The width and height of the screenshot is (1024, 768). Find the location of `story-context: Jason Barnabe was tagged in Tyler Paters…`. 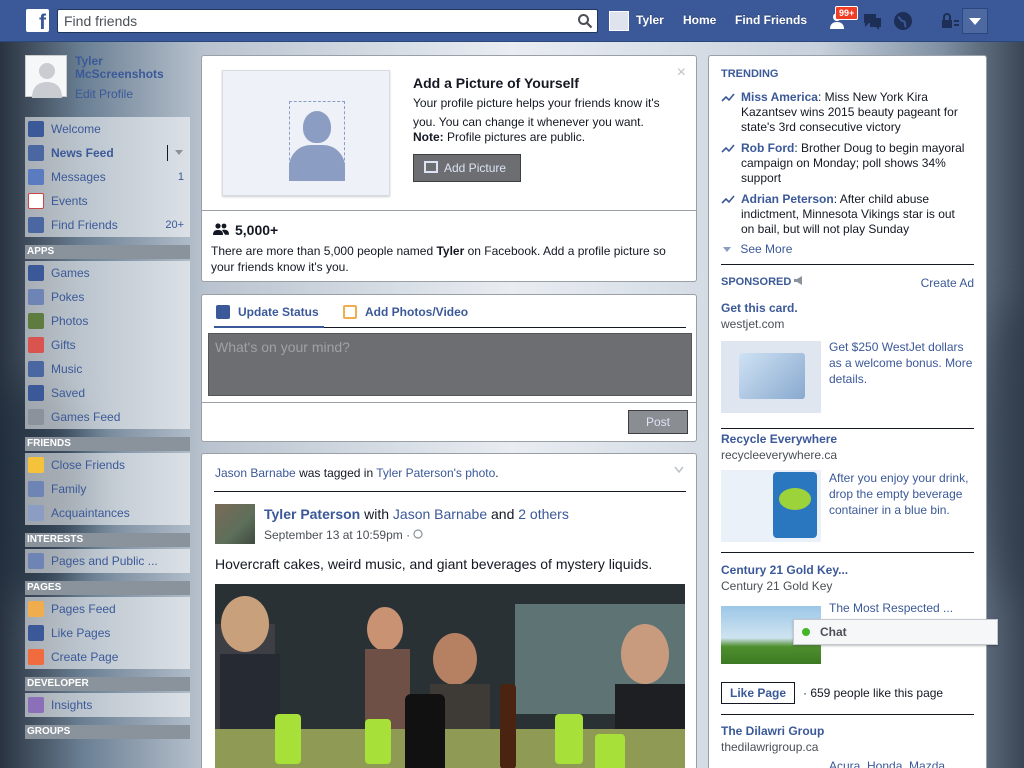

story-context: Jason Barnabe was tagged in Tyler Paters… is located at coordinates (357, 473).